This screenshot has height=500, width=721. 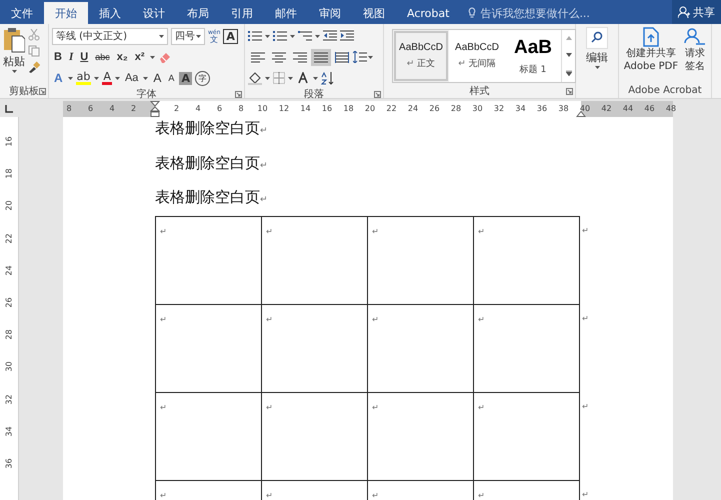 What do you see at coordinates (360, 57) in the screenshot?
I see `line-spacing-icon` at bounding box center [360, 57].